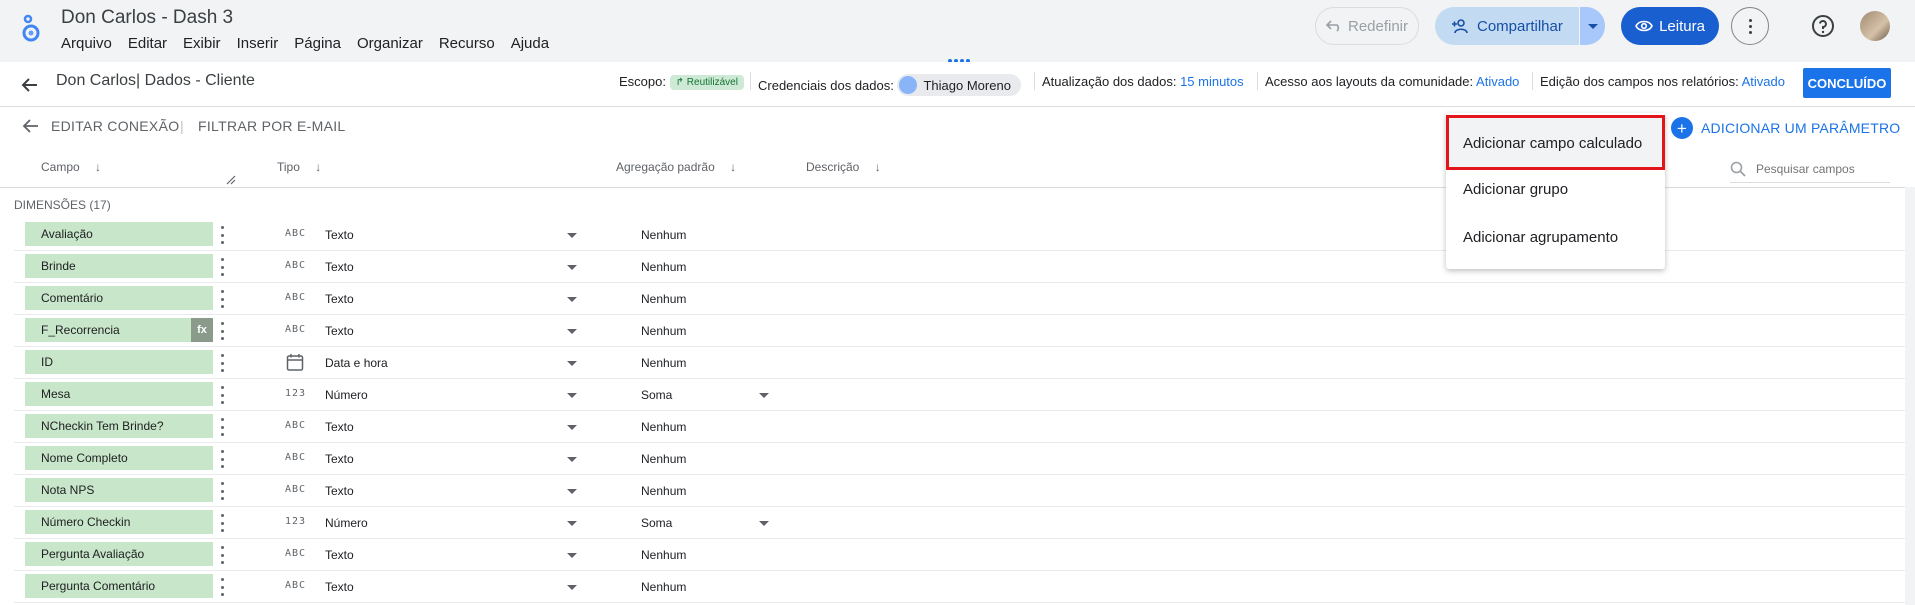 Image resolution: width=1915 pixels, height=605 pixels. I want to click on field-name-chip: Comentário, so click(119, 298).